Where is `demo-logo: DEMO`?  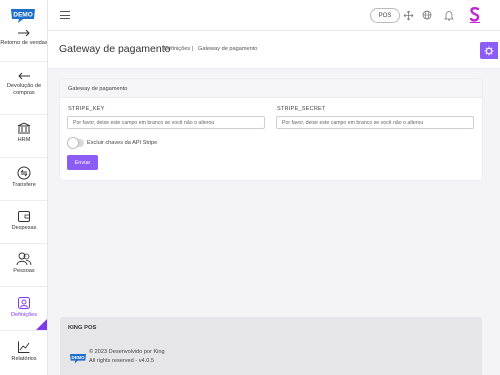
demo-logo: DEMO is located at coordinates (23, 15).